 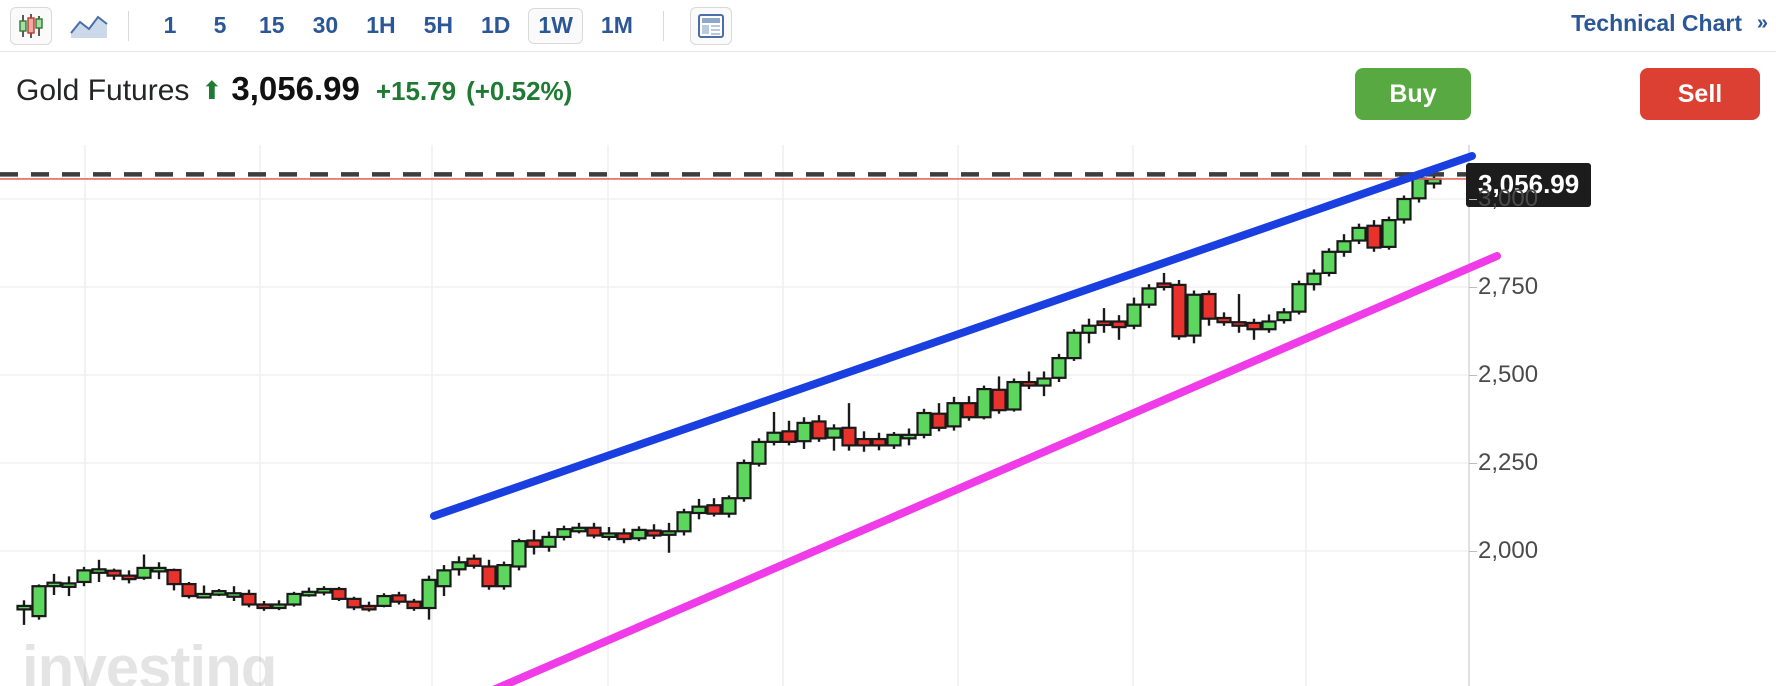 What do you see at coordinates (220, 26) in the screenshot?
I see `timeframe-5: 5` at bounding box center [220, 26].